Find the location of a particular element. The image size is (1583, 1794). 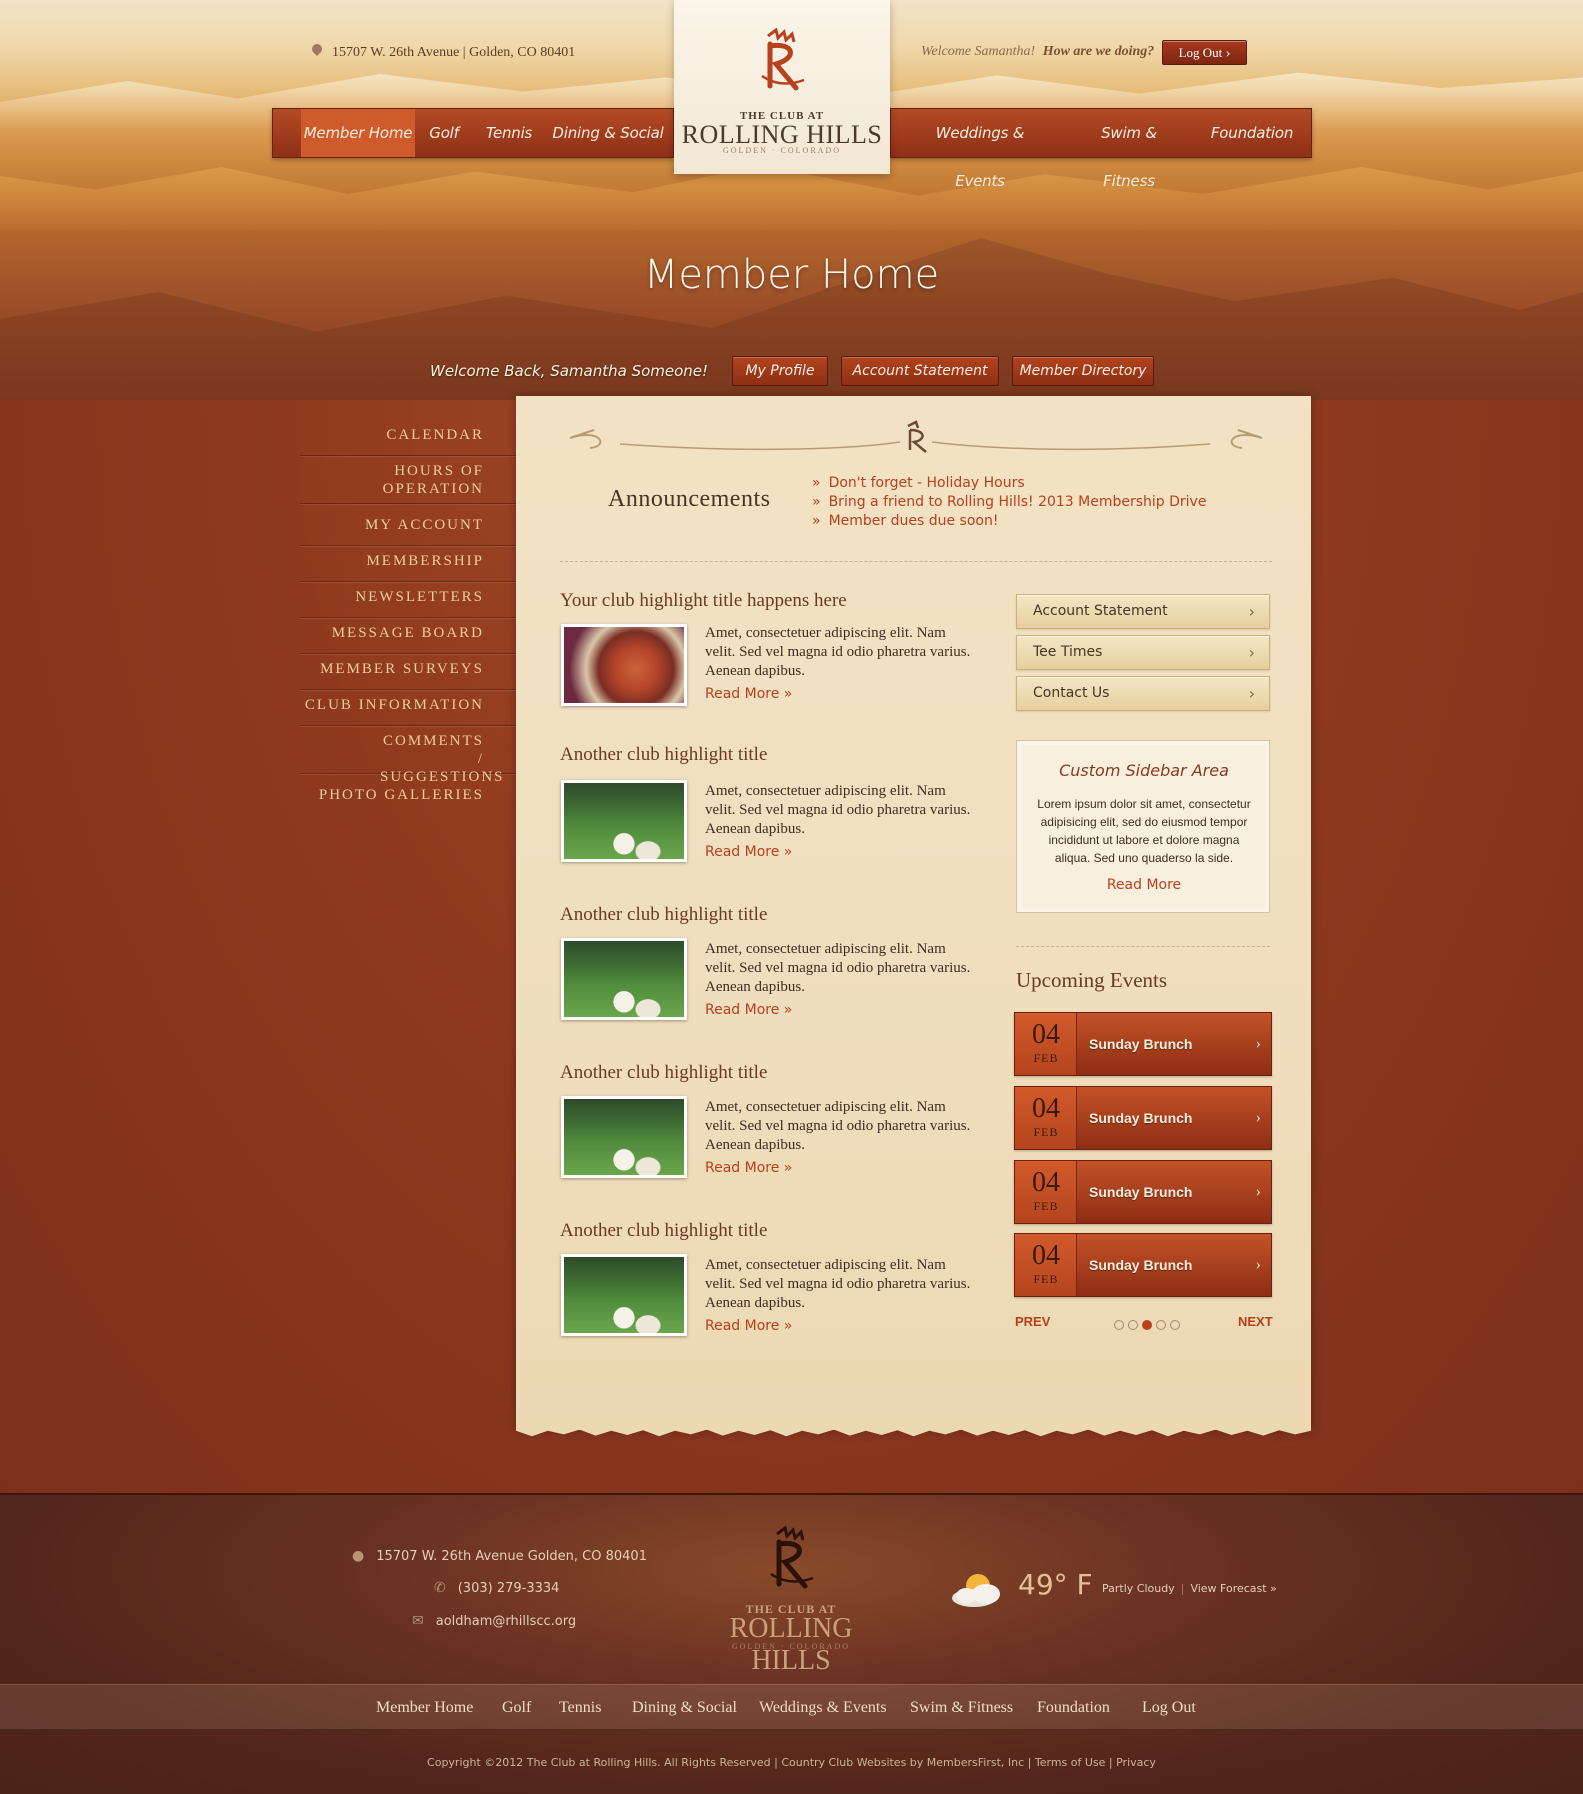

custom-sidebar-title: Custom Sidebar Area is located at coordinates (1144, 770).